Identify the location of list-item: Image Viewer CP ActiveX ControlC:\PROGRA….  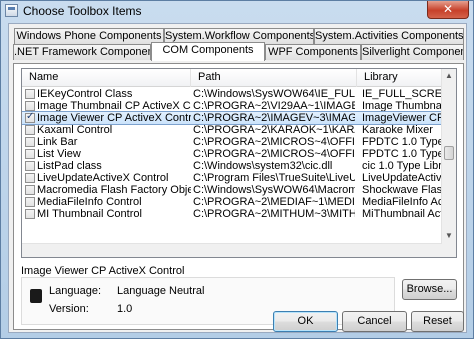
(232, 118).